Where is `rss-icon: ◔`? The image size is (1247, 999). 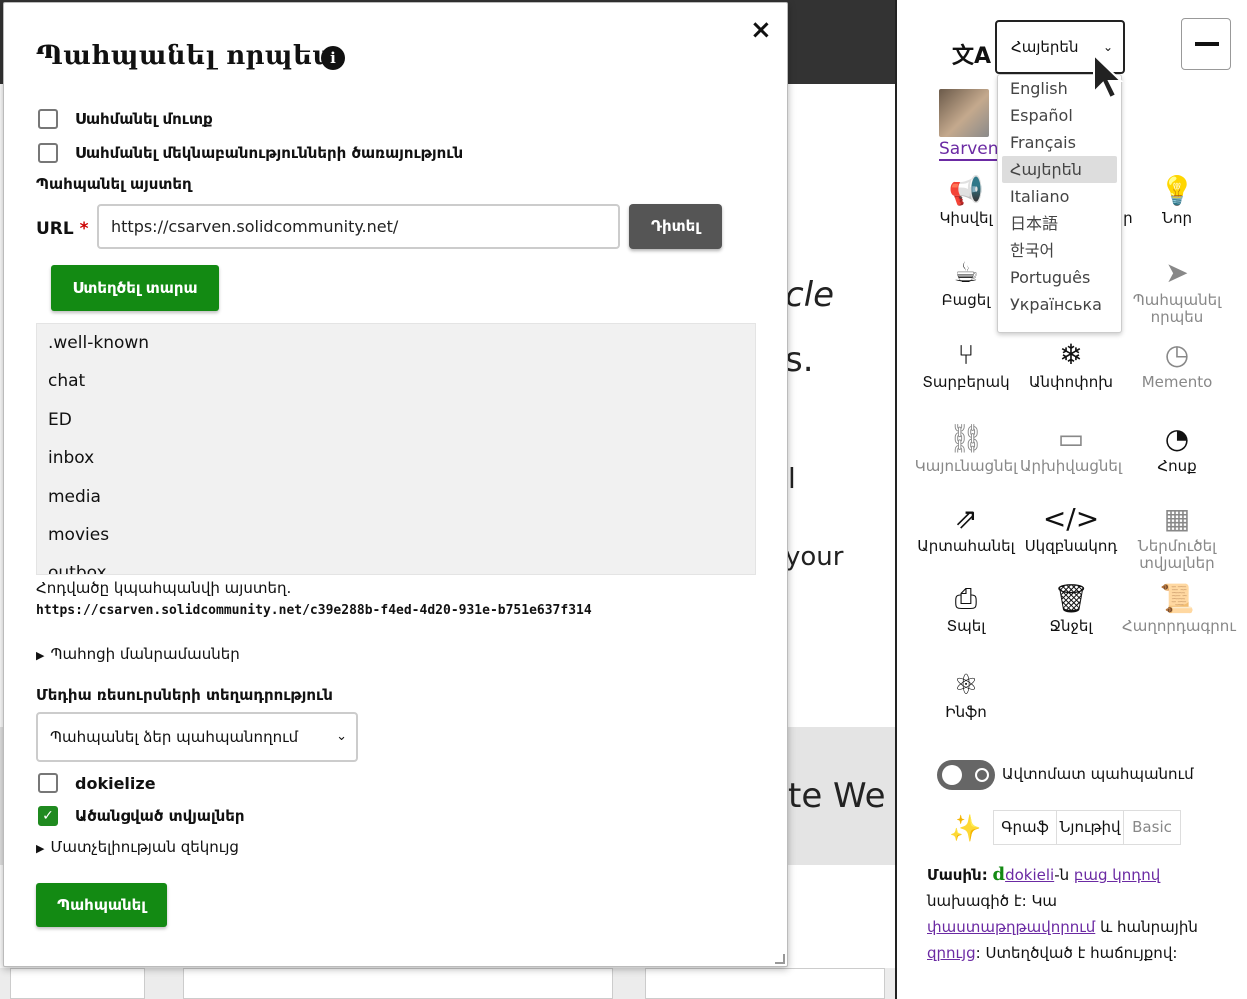 rss-icon: ◔ is located at coordinates (1177, 438).